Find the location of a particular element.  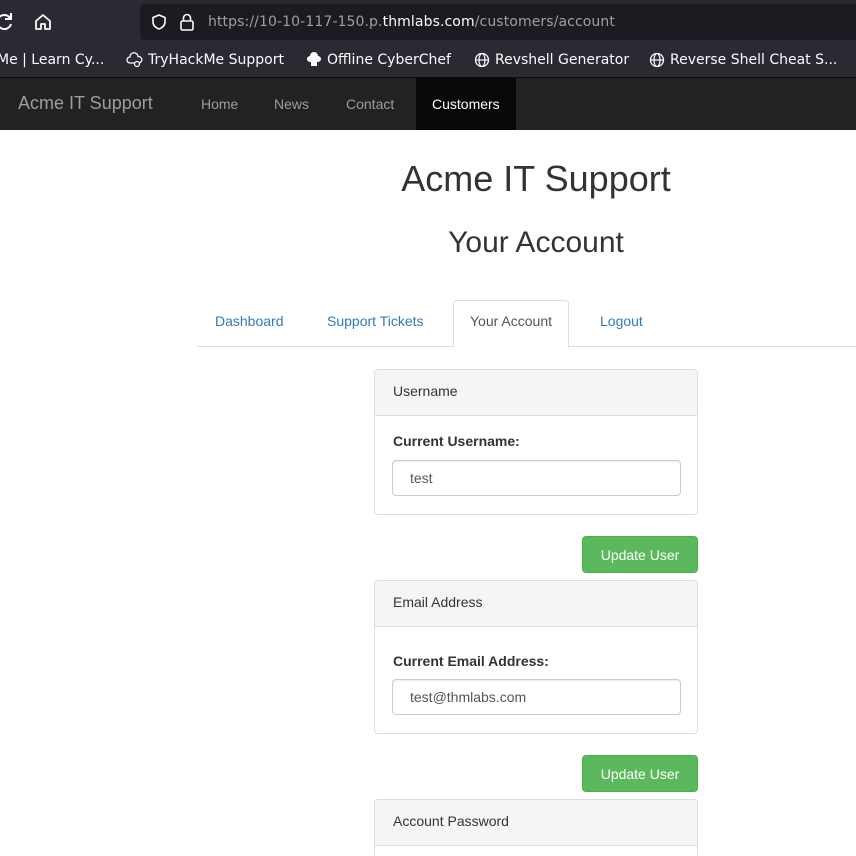

password-panel: Account Password is located at coordinates (536, 827).